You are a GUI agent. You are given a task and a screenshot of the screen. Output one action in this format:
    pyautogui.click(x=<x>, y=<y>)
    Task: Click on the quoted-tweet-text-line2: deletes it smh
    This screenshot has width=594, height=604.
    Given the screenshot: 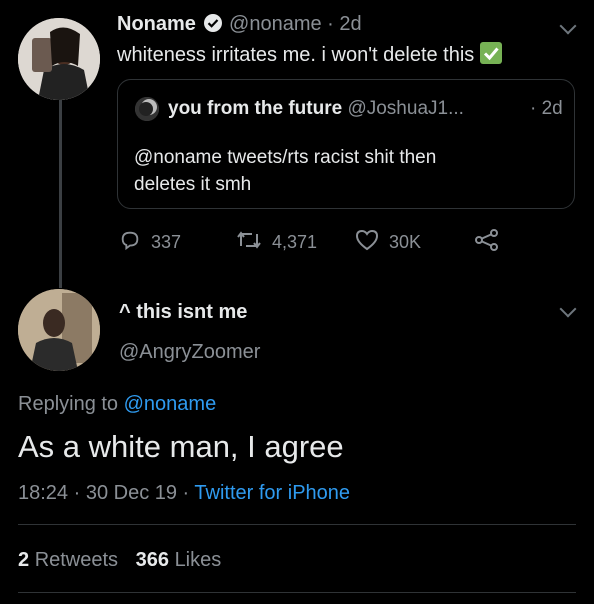 What is the action you would take?
    pyautogui.click(x=193, y=184)
    